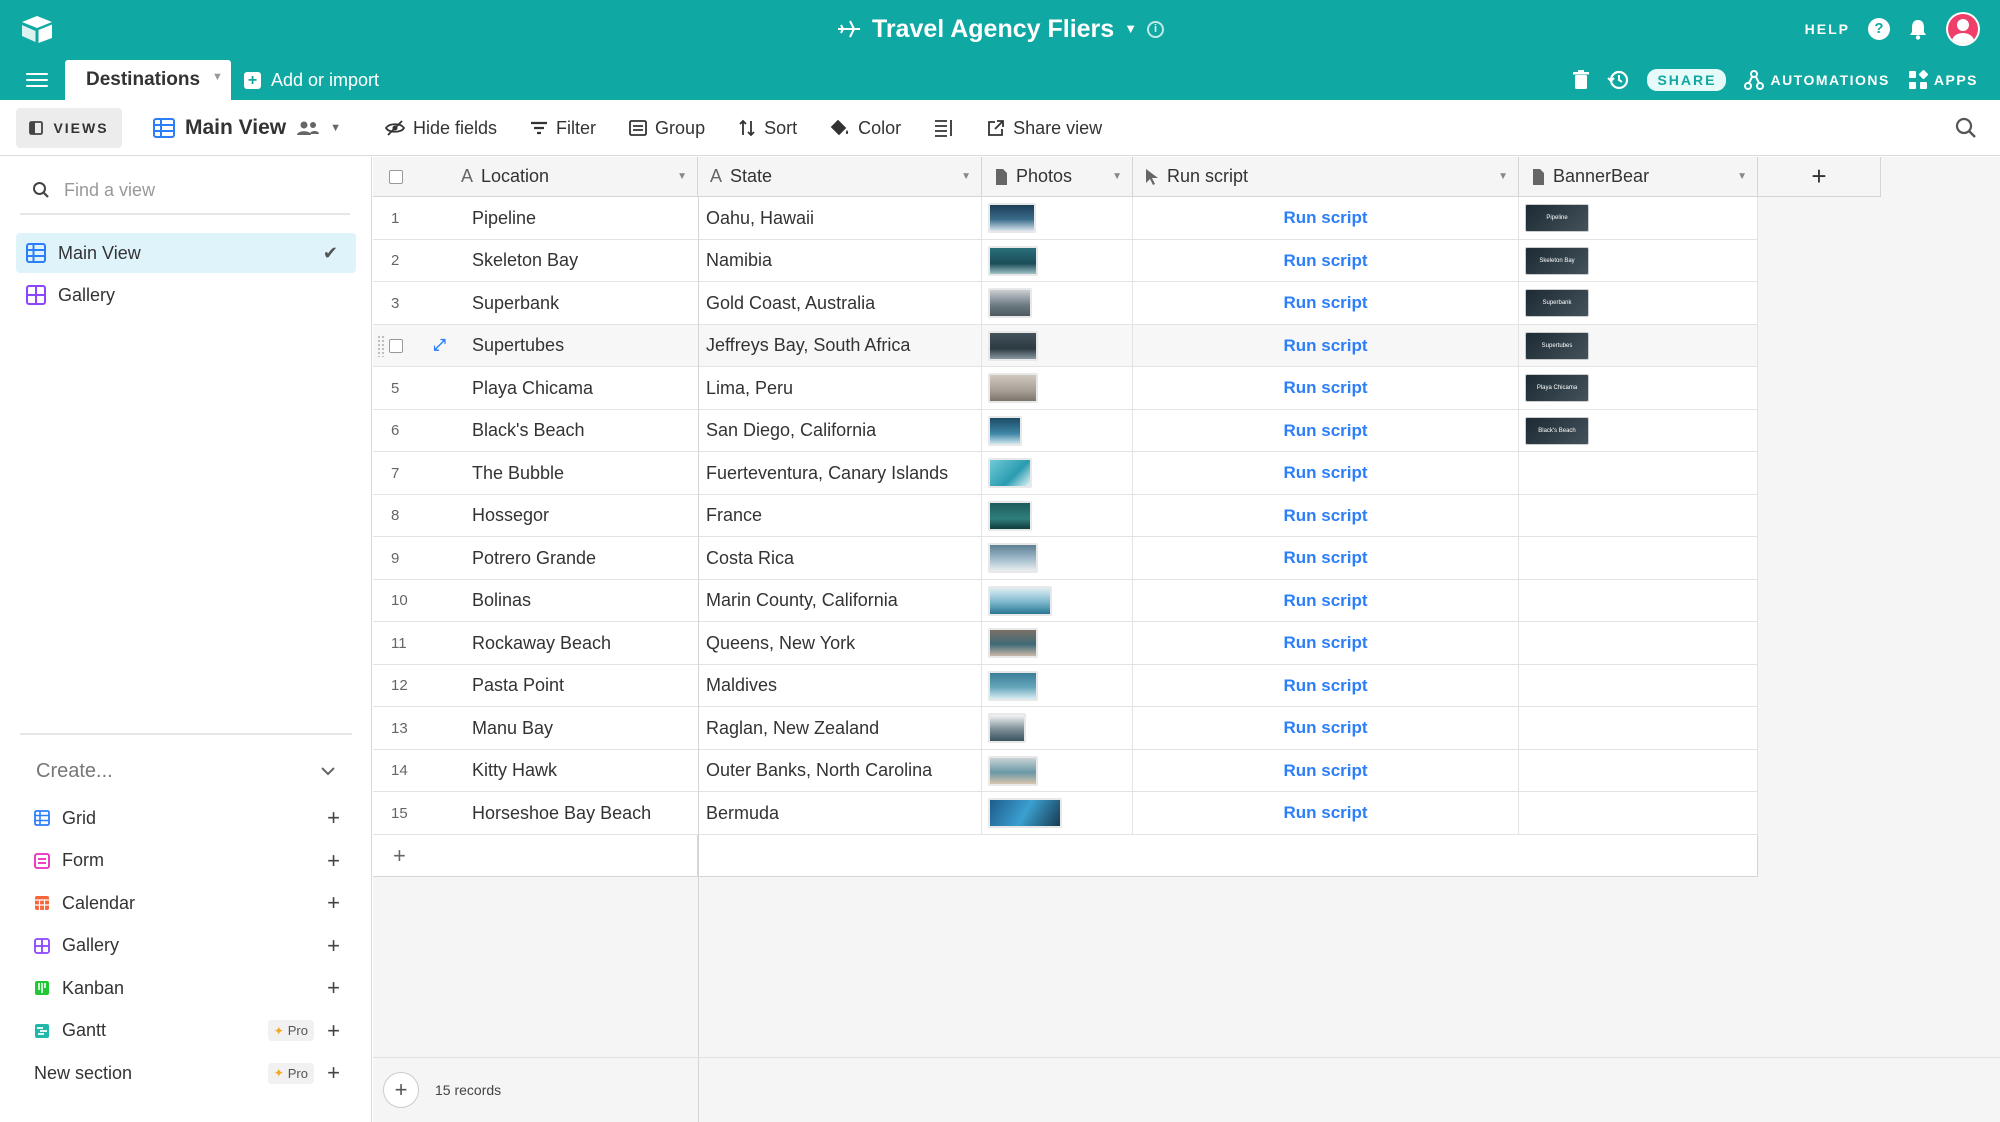 This screenshot has height=1122, width=2000. I want to click on state-cell: Maldives, so click(840, 685).